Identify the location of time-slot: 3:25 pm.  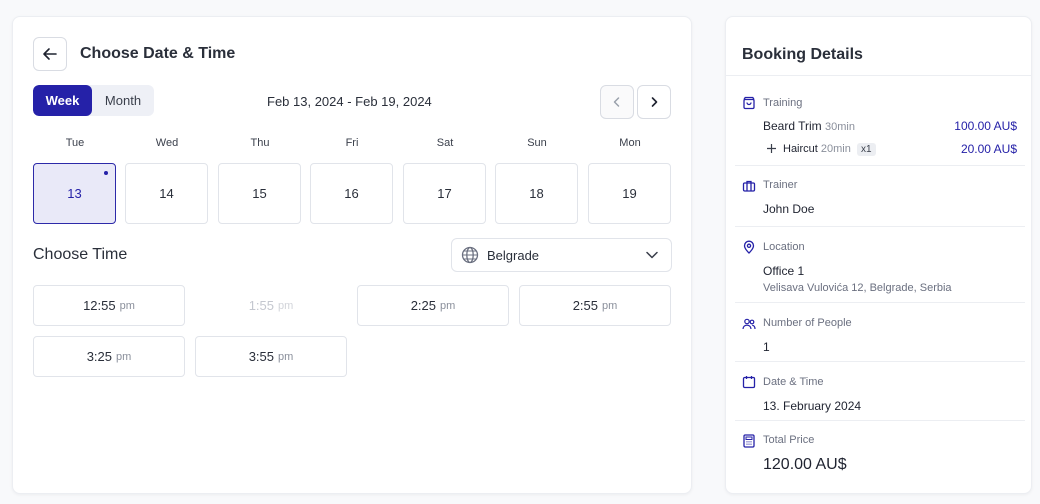
(109, 356).